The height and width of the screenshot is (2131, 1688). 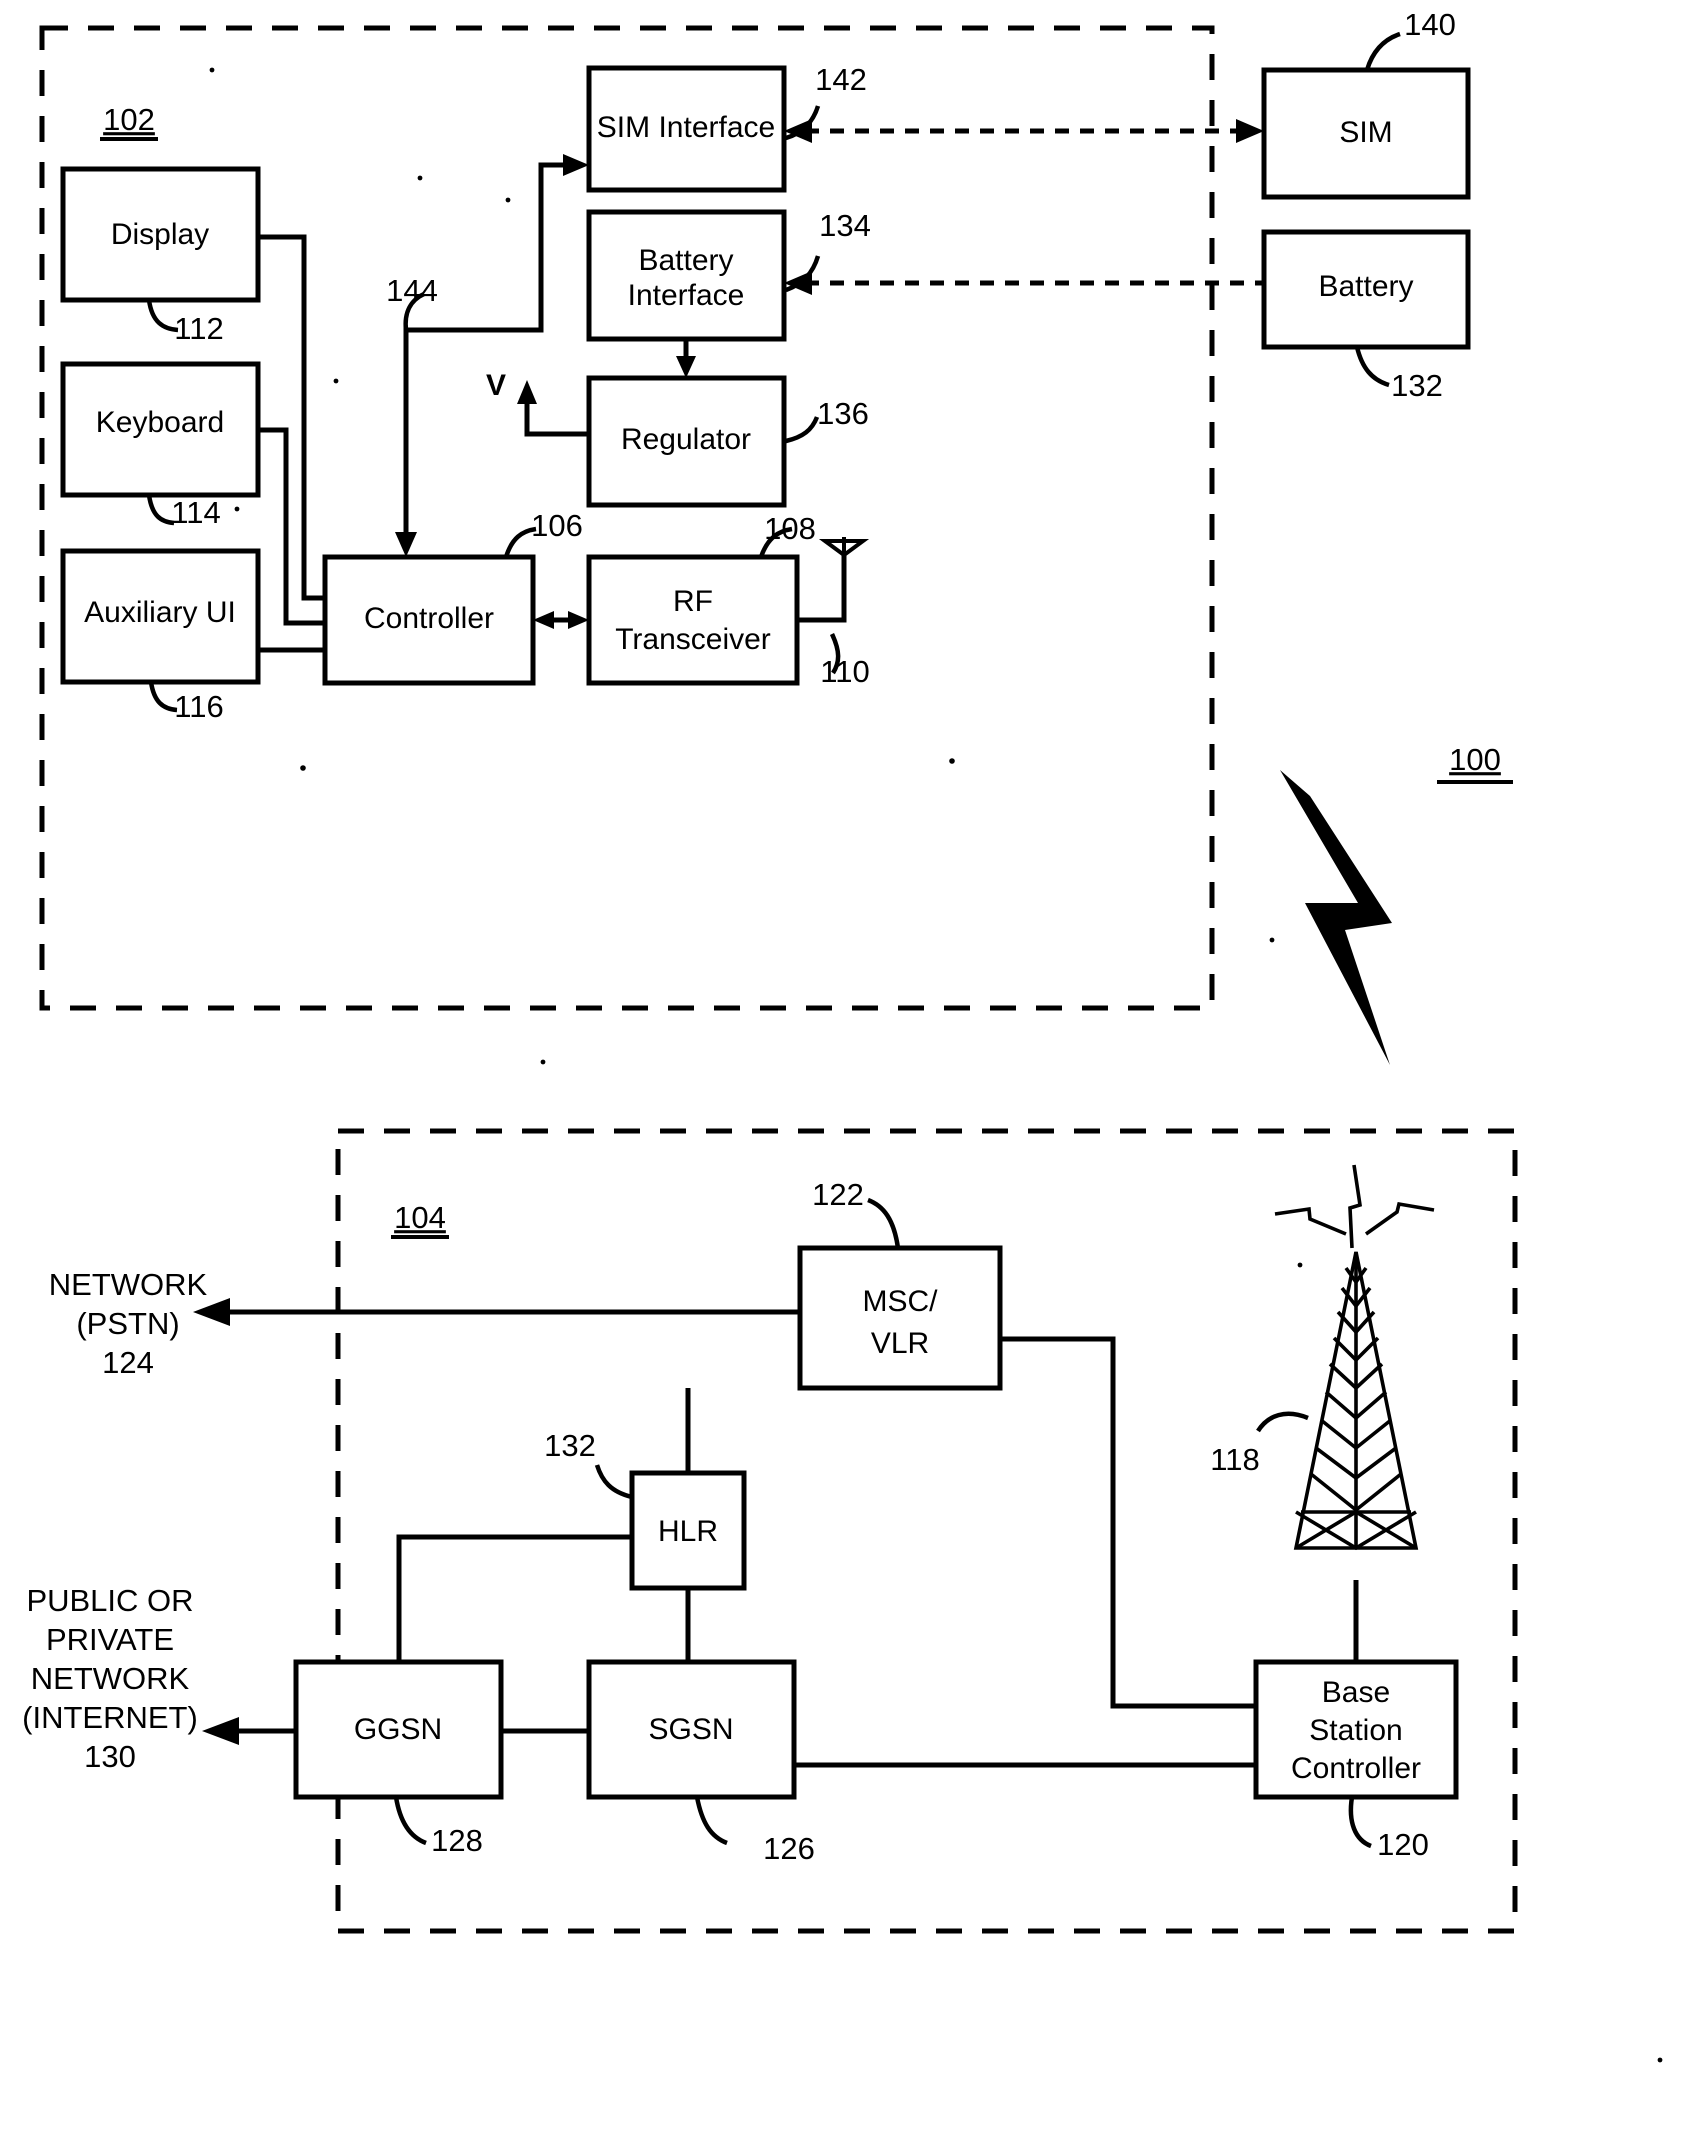 I want to click on block-ggsn-label: GGSN, so click(x=398, y=1729).